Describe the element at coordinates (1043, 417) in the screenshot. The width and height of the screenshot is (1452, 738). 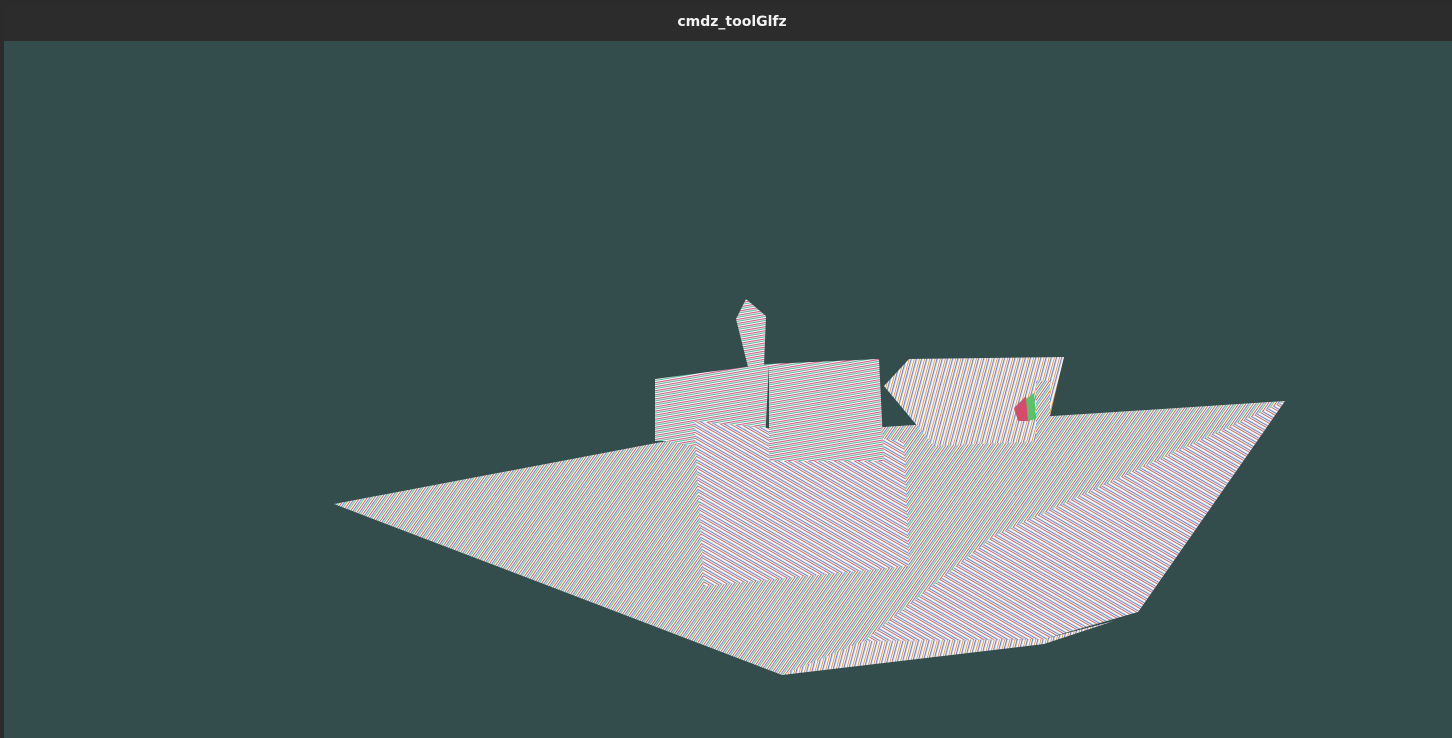
I see `rear-post` at that location.